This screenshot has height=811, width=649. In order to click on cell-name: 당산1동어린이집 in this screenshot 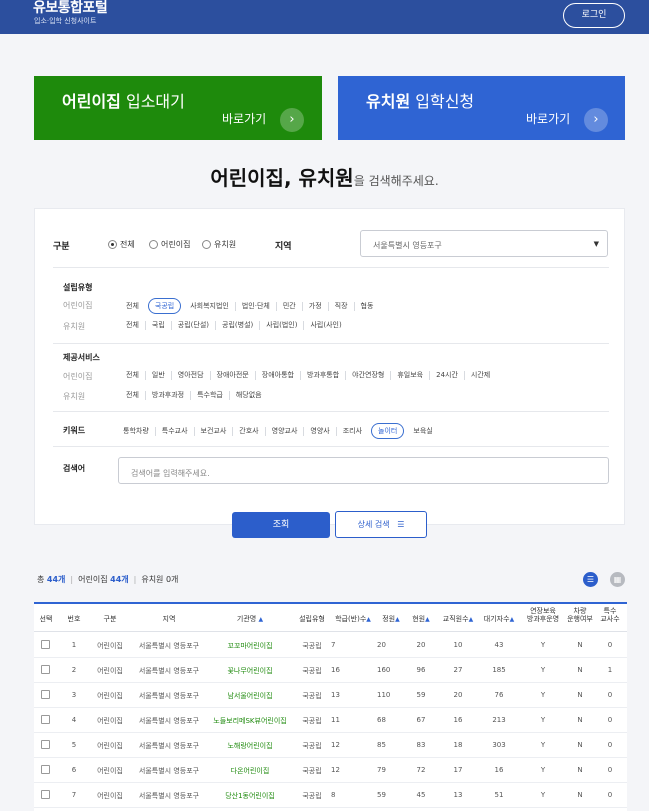, I will do `click(250, 796)`.